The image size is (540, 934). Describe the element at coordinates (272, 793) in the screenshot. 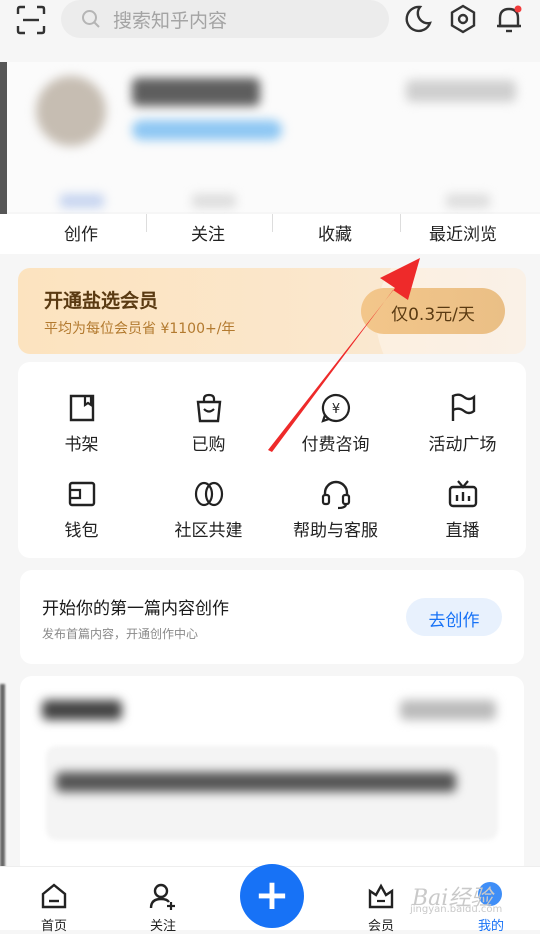

I see `card-body-blurred` at that location.